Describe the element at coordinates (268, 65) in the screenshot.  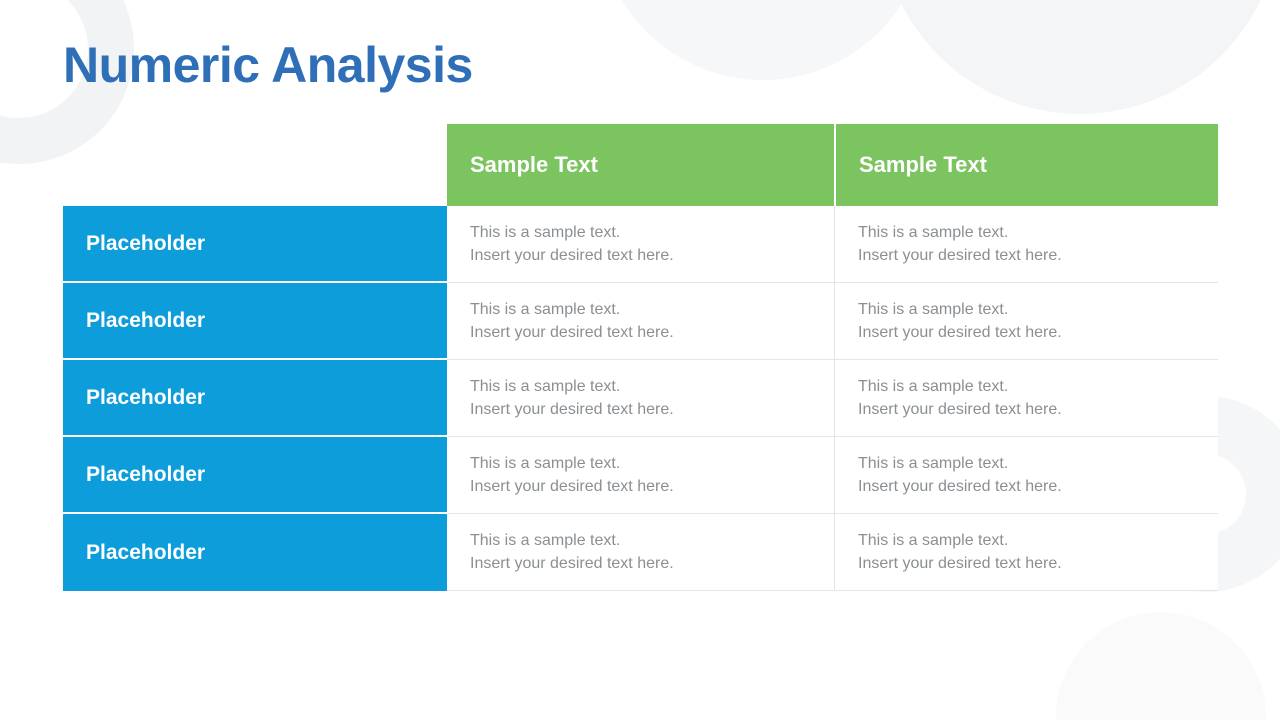
I see `page-title: Numeric Analysis` at that location.